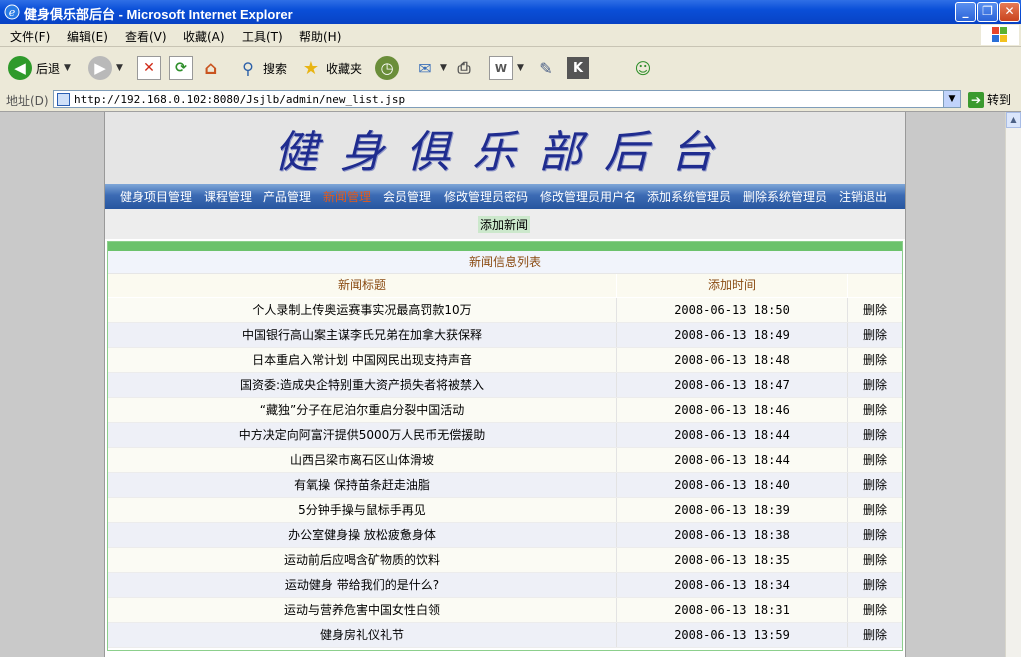 The image size is (1021, 657). I want to click on discuss-button: ✎, so click(546, 68).